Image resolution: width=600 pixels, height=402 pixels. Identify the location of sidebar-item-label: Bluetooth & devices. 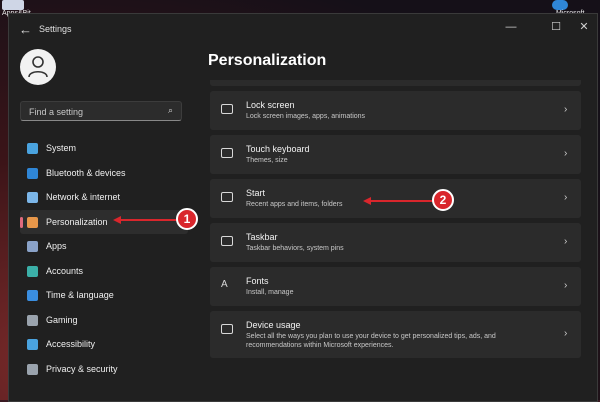
(86, 172).